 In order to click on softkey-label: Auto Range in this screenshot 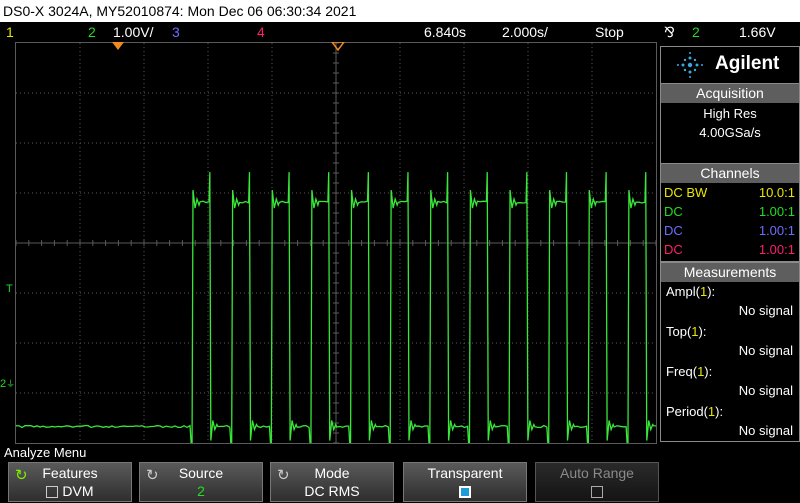, I will do `click(597, 473)`.